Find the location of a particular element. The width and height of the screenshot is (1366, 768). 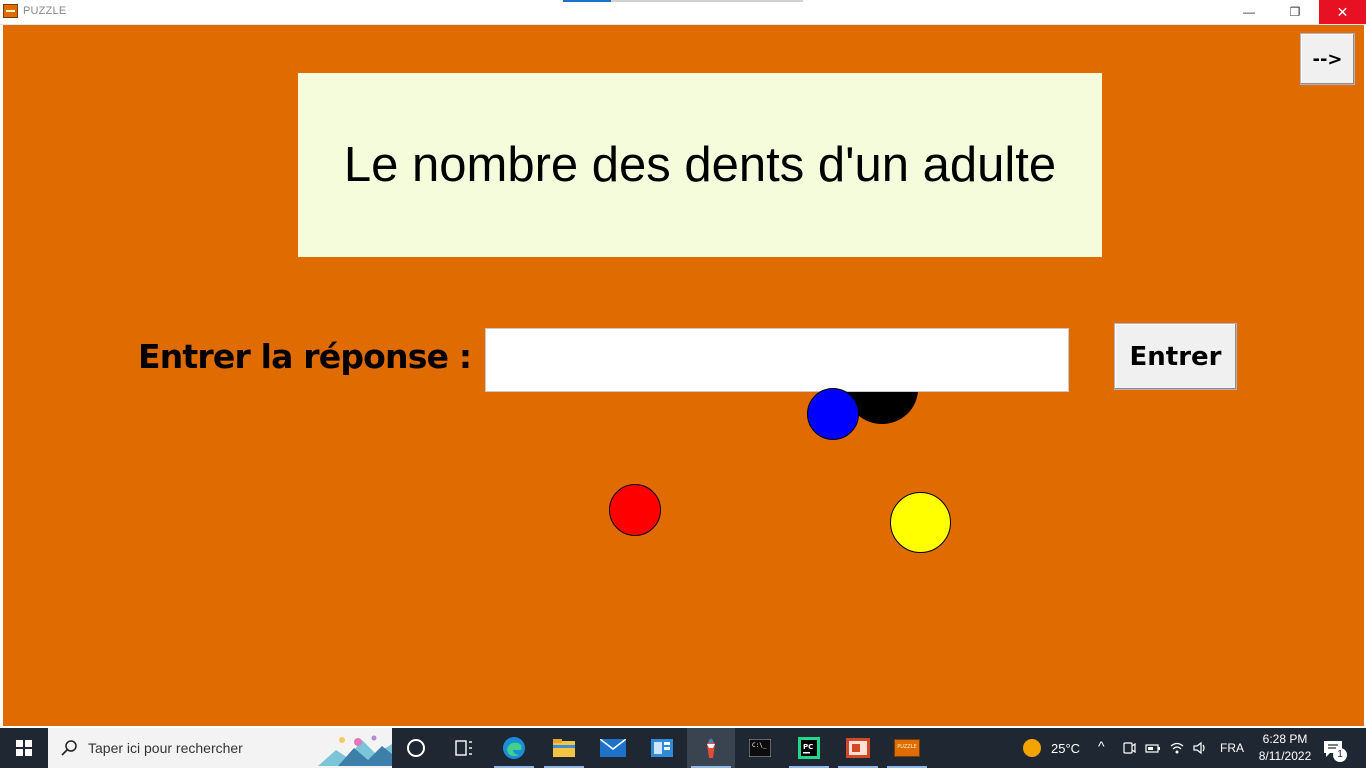

question-box: Le nombre des dents d'un adulte is located at coordinates (700, 165).